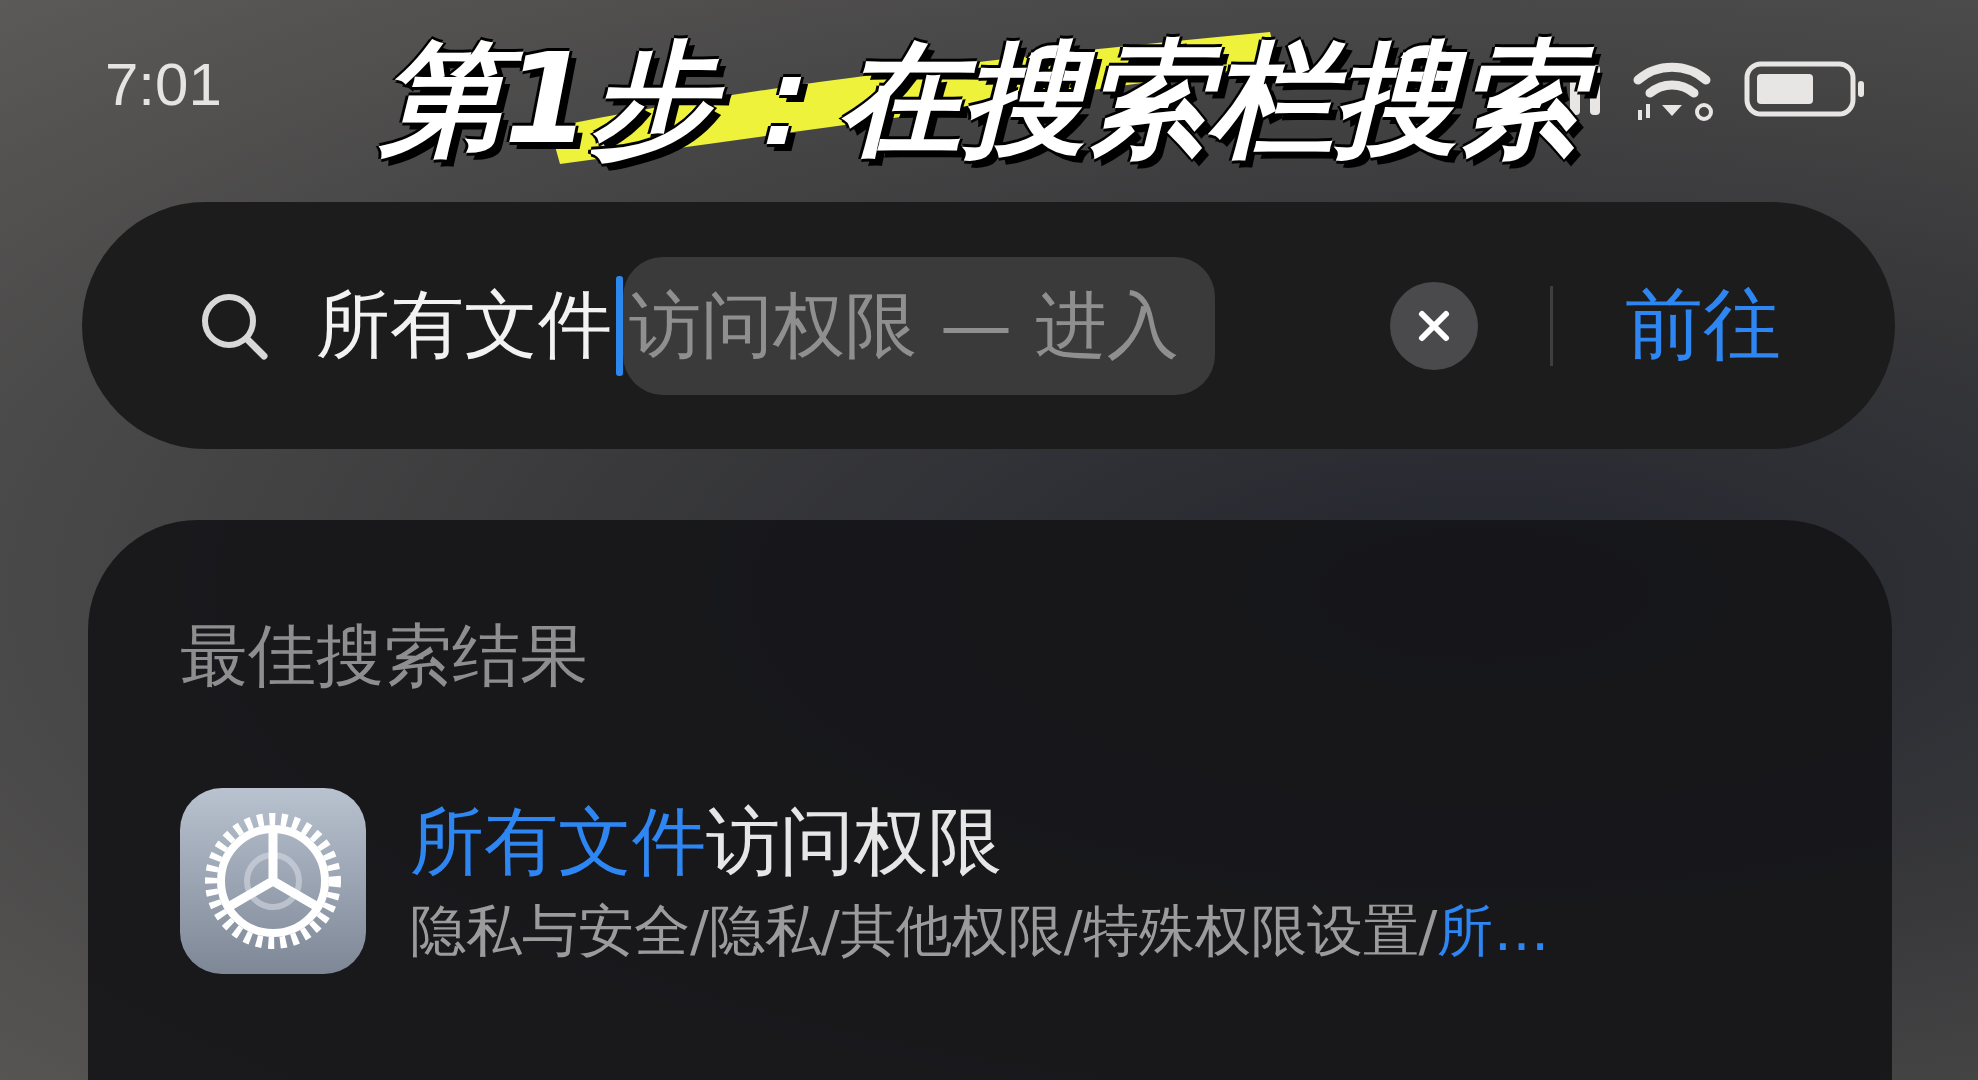 This screenshot has width=1978, height=1080. I want to click on close-icon, so click(1434, 325).